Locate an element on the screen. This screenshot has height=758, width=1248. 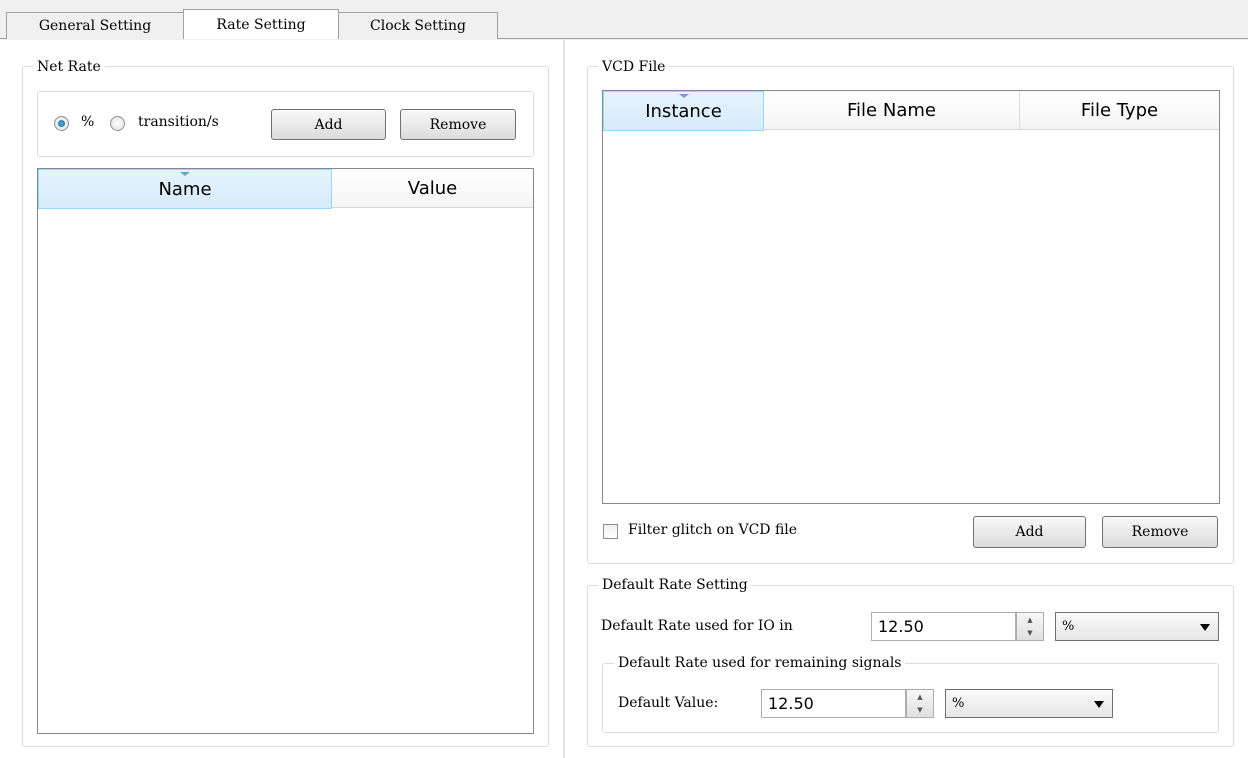
column-header-name: Name is located at coordinates (185, 189).